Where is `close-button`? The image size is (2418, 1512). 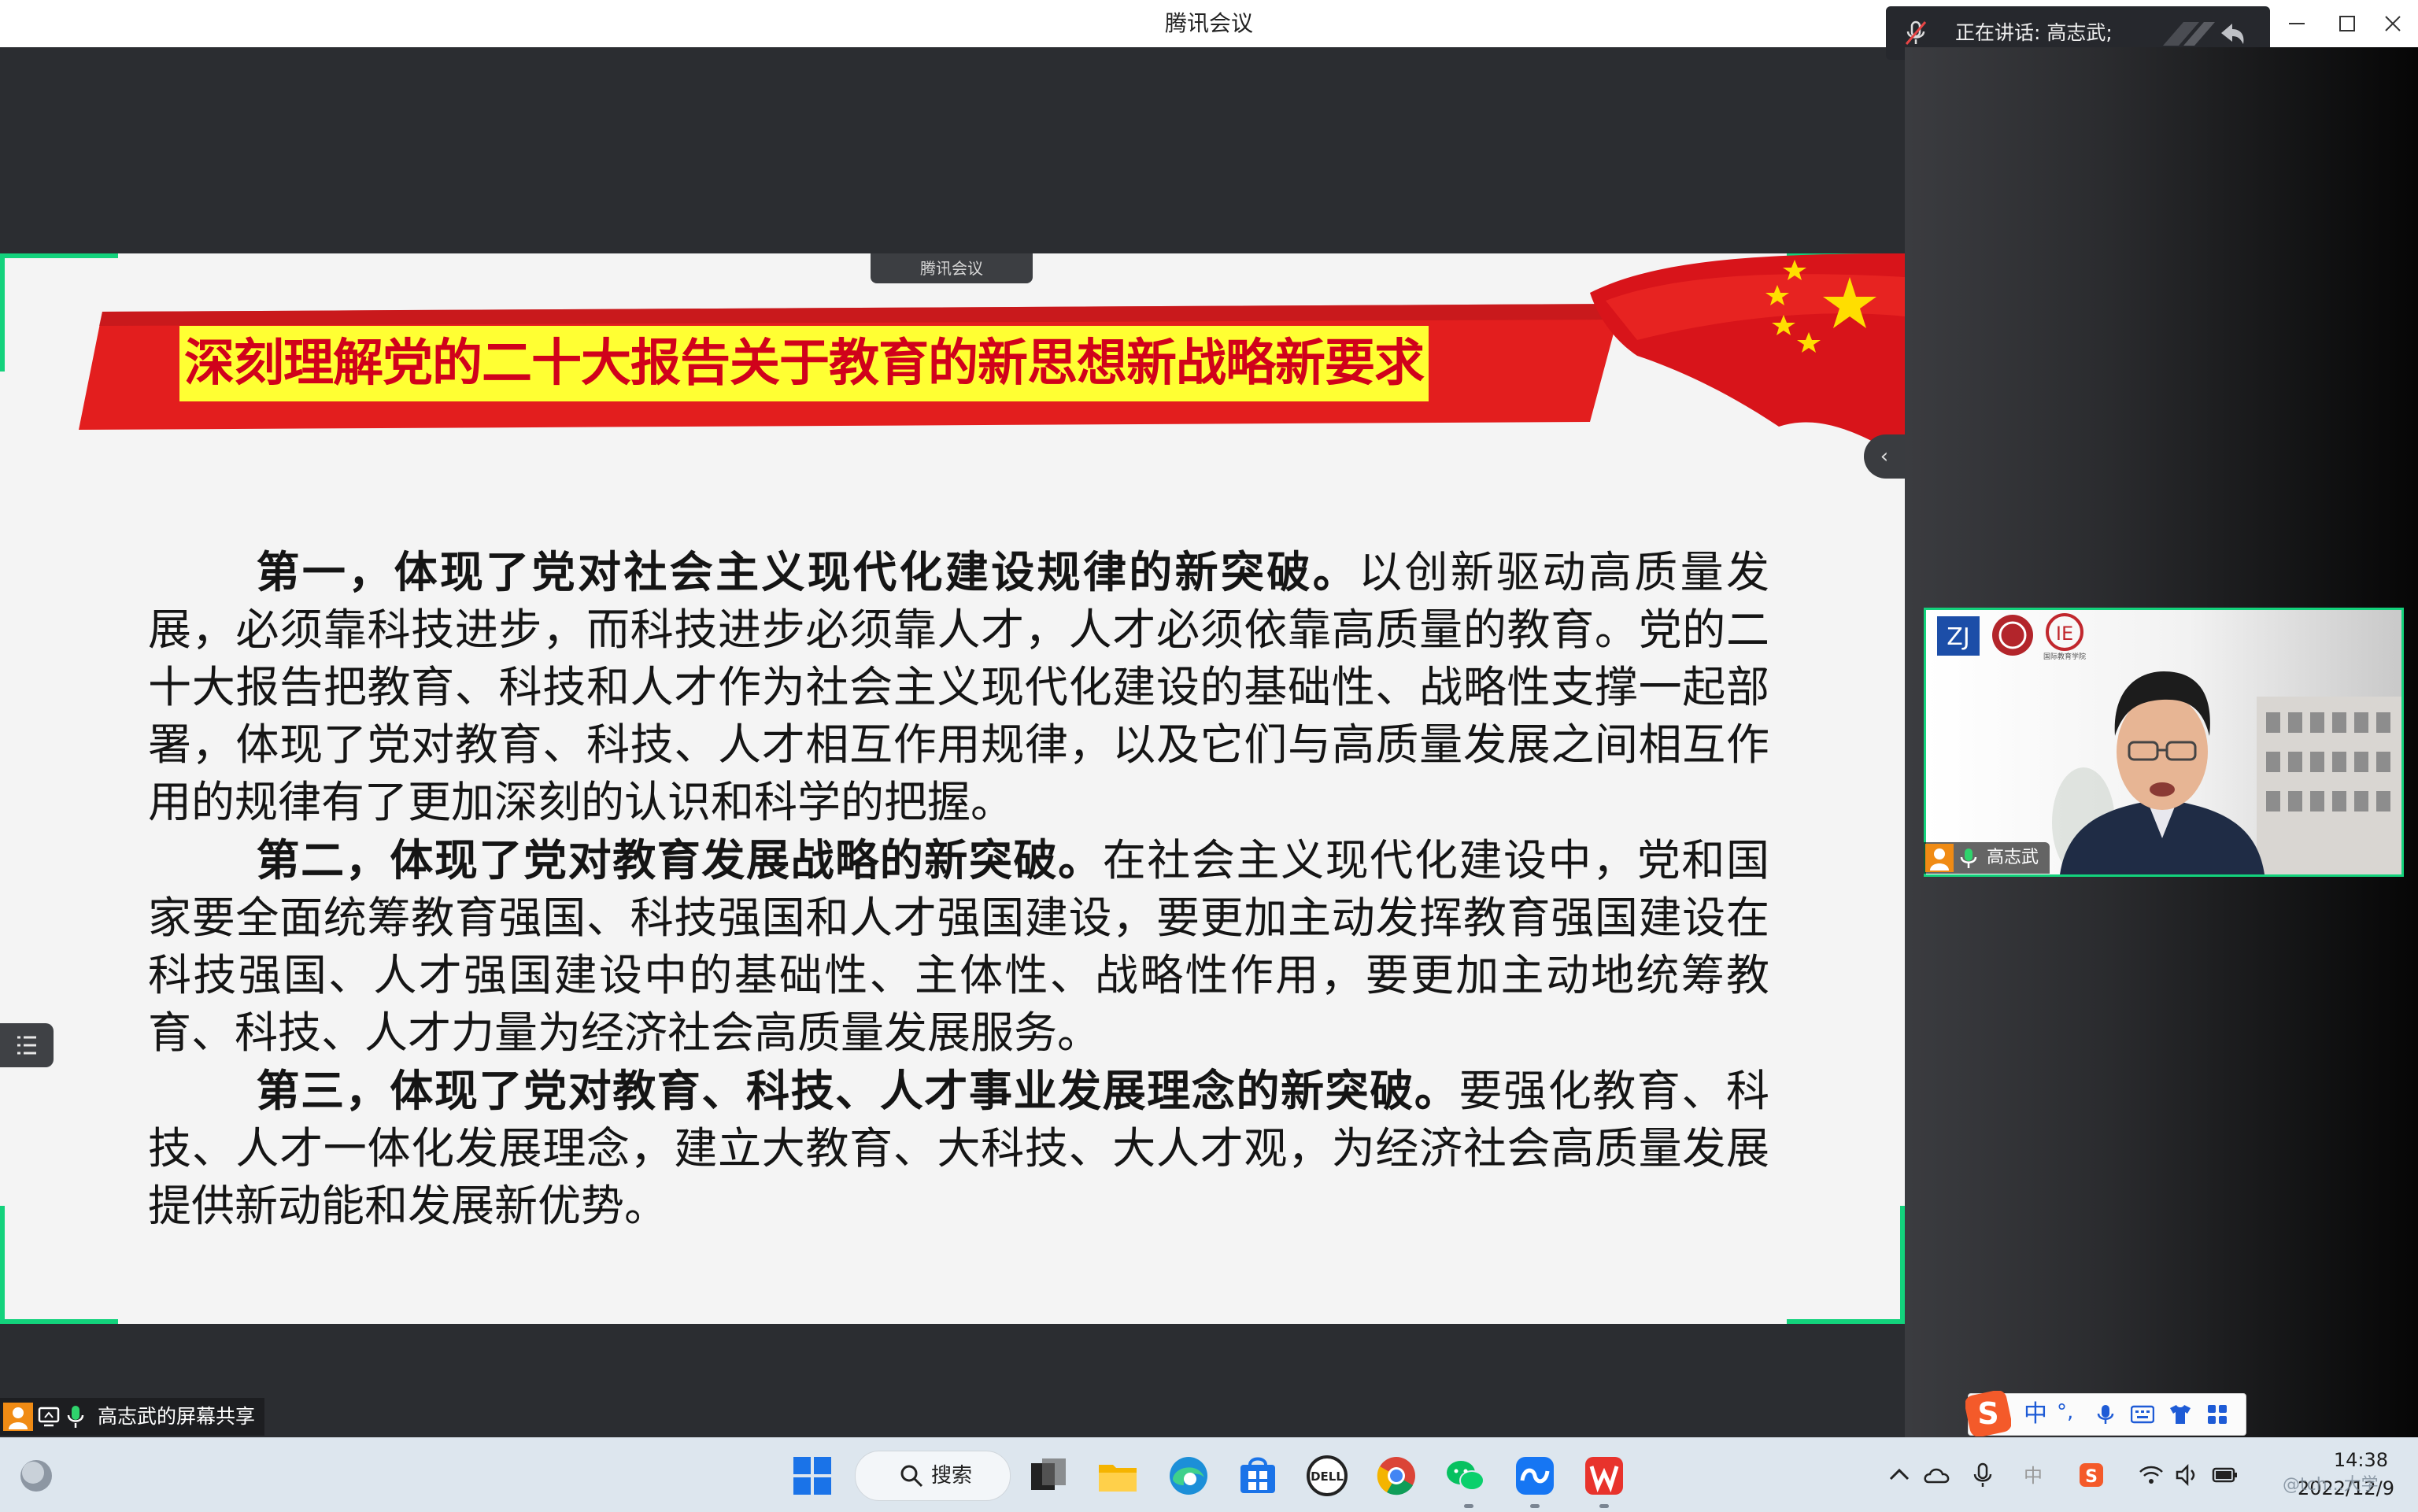 close-button is located at coordinates (2391, 23).